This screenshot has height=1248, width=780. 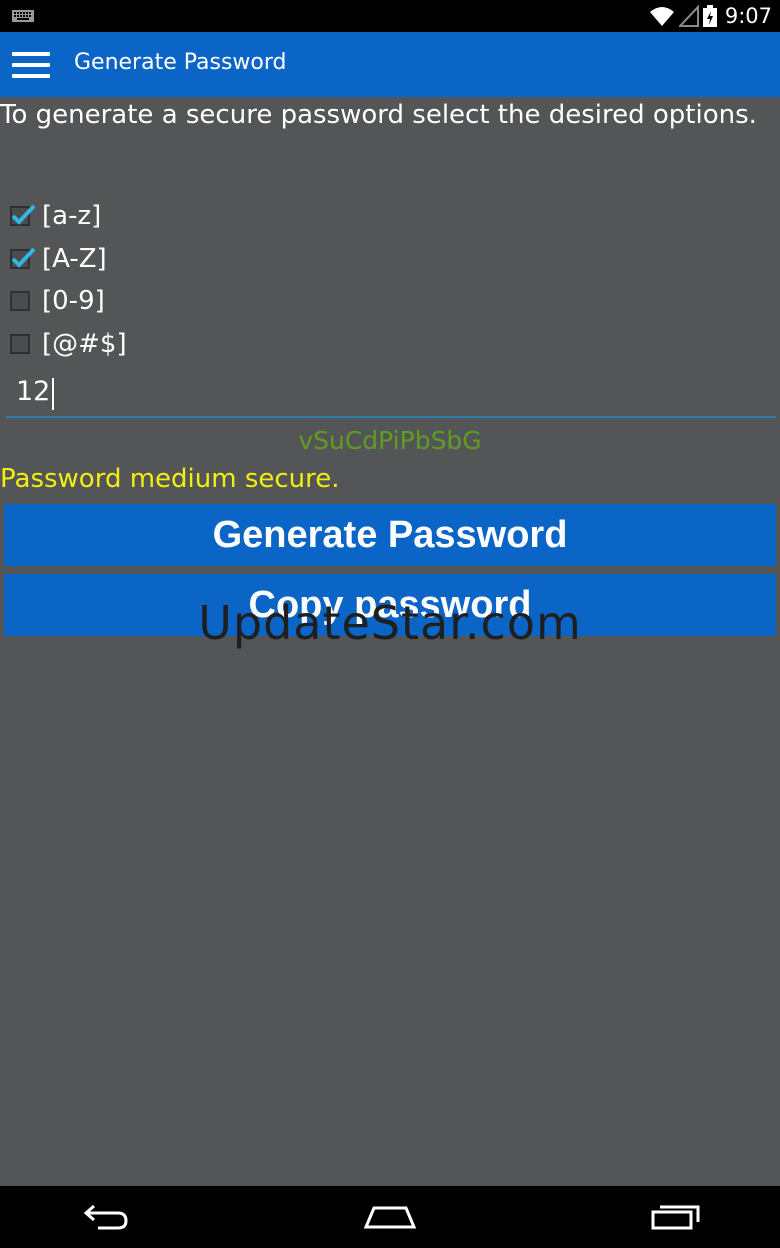 I want to click on battery-icon, so click(x=709, y=16).